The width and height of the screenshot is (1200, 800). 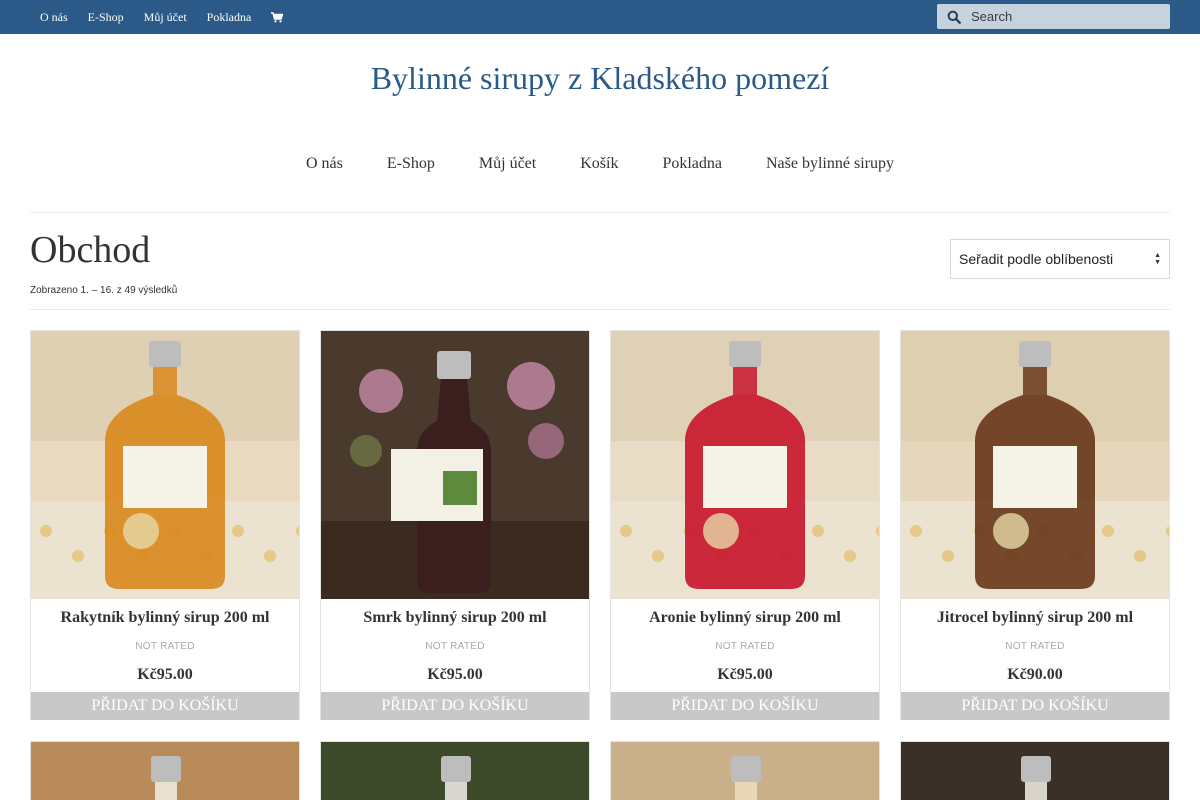 What do you see at coordinates (277, 17) in the screenshot?
I see `cart-icon` at bounding box center [277, 17].